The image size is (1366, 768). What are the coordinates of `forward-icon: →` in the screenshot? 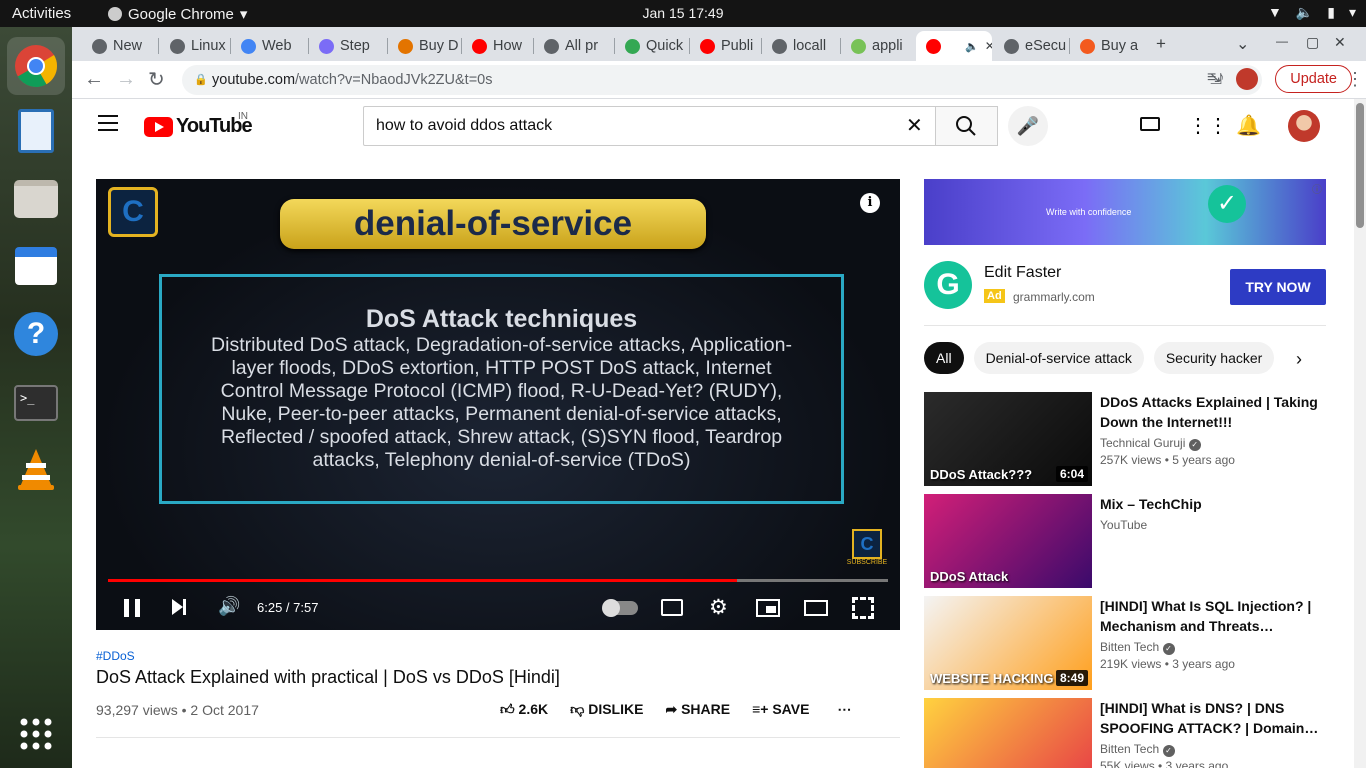 It's located at (126, 79).